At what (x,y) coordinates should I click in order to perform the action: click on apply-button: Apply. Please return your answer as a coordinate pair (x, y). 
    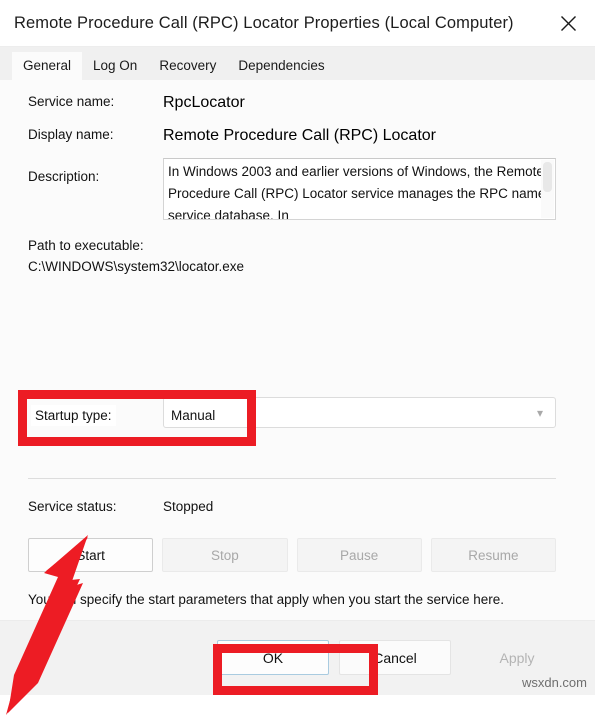
    Looking at the image, I should click on (517, 657).